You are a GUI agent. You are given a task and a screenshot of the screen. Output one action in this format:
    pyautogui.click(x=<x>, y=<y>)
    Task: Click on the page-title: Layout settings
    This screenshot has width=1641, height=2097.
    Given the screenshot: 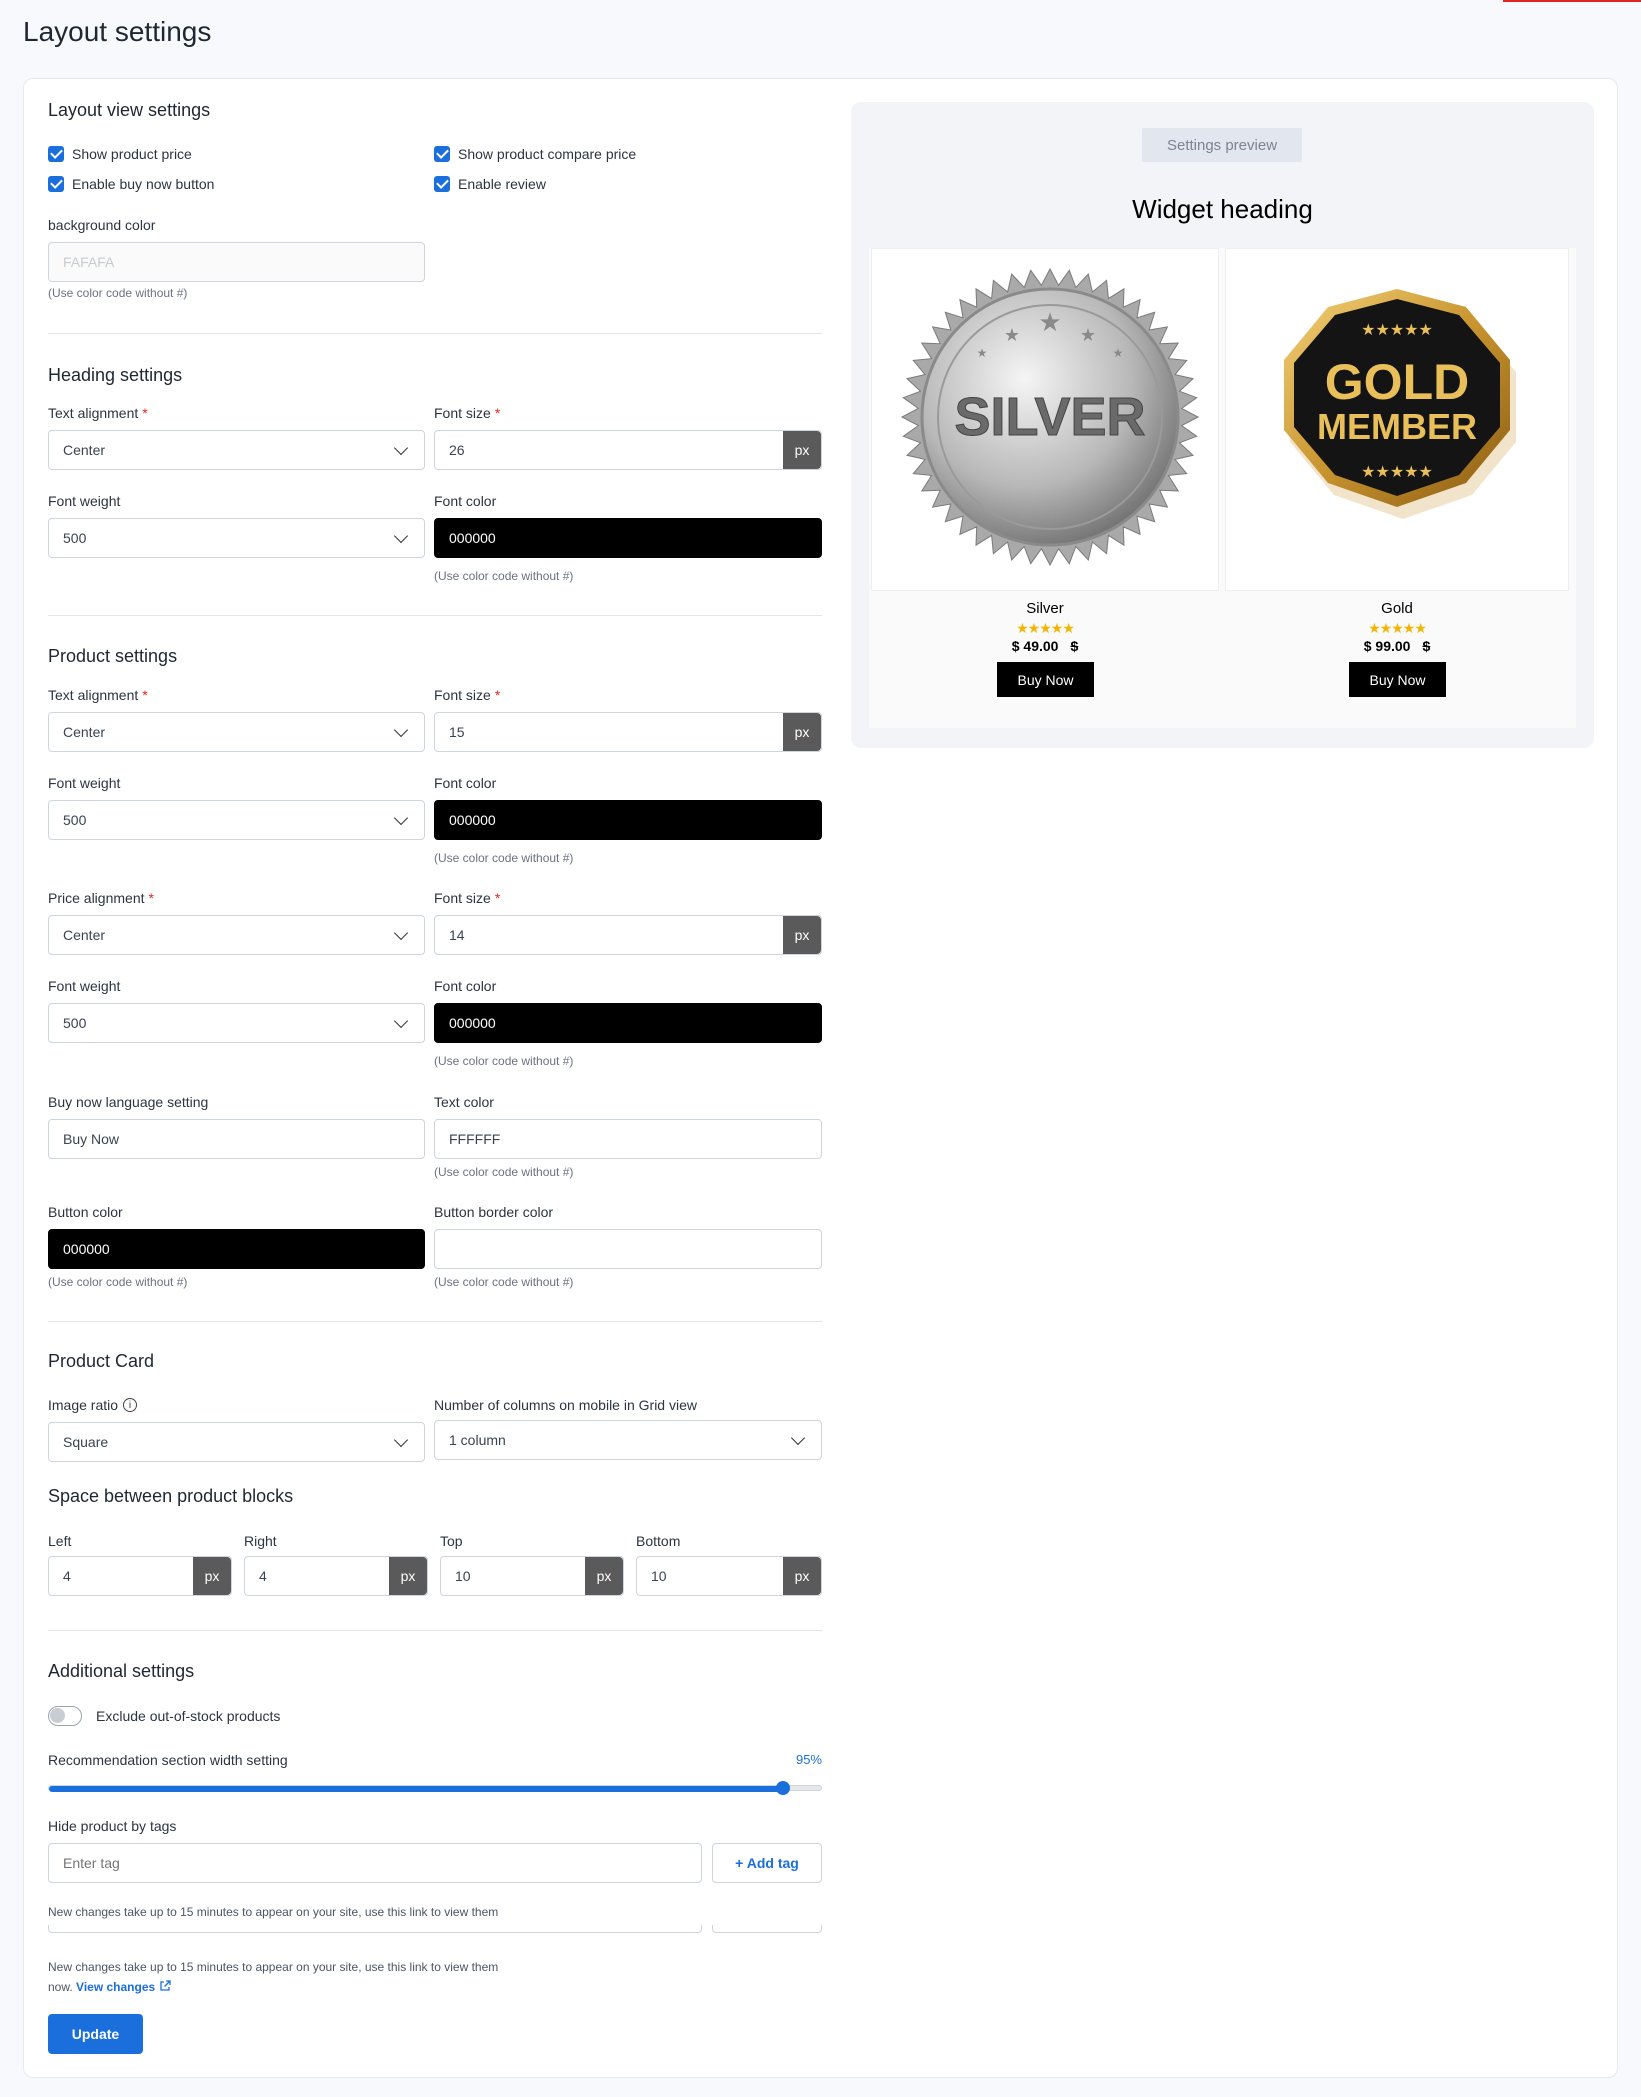 What is the action you would take?
    pyautogui.click(x=117, y=31)
    